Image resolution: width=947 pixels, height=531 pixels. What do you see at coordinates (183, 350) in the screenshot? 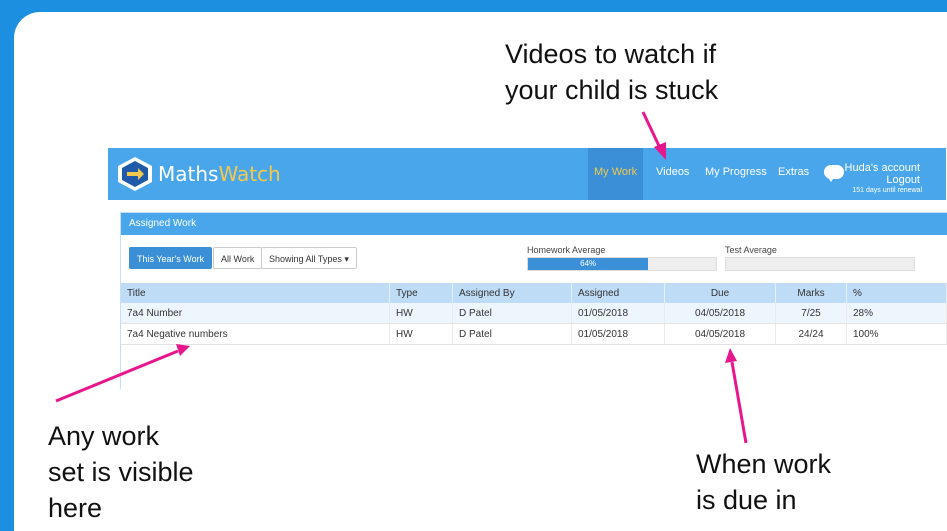
I see `work-arrowhead` at bounding box center [183, 350].